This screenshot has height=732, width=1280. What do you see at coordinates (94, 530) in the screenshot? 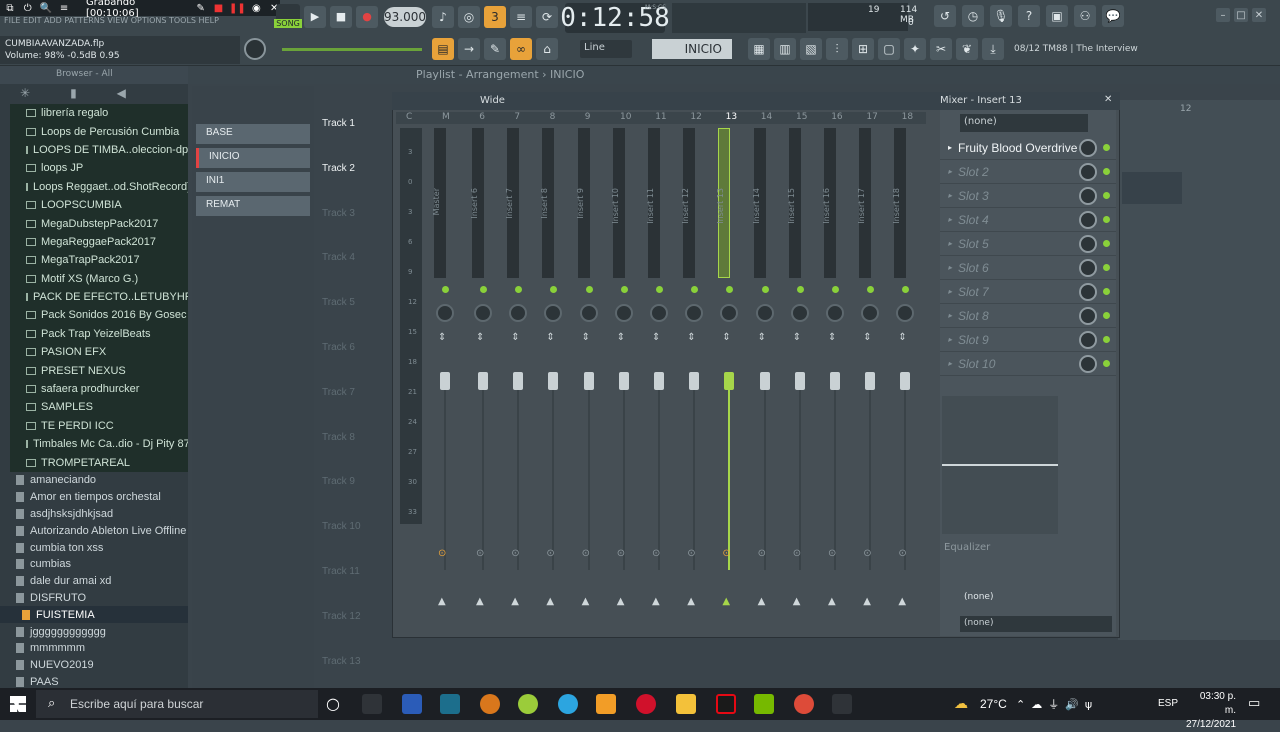
I see `browser-file: Autorizando Ableton Live Offline` at bounding box center [94, 530].